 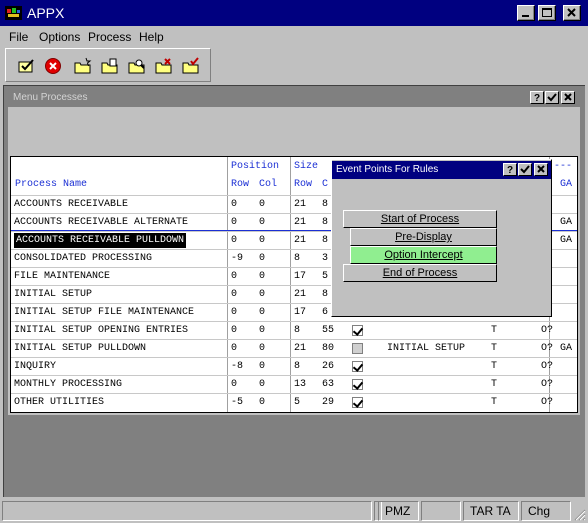 What do you see at coordinates (552, 97) in the screenshot?
I see `subwindow-ok-button` at bounding box center [552, 97].